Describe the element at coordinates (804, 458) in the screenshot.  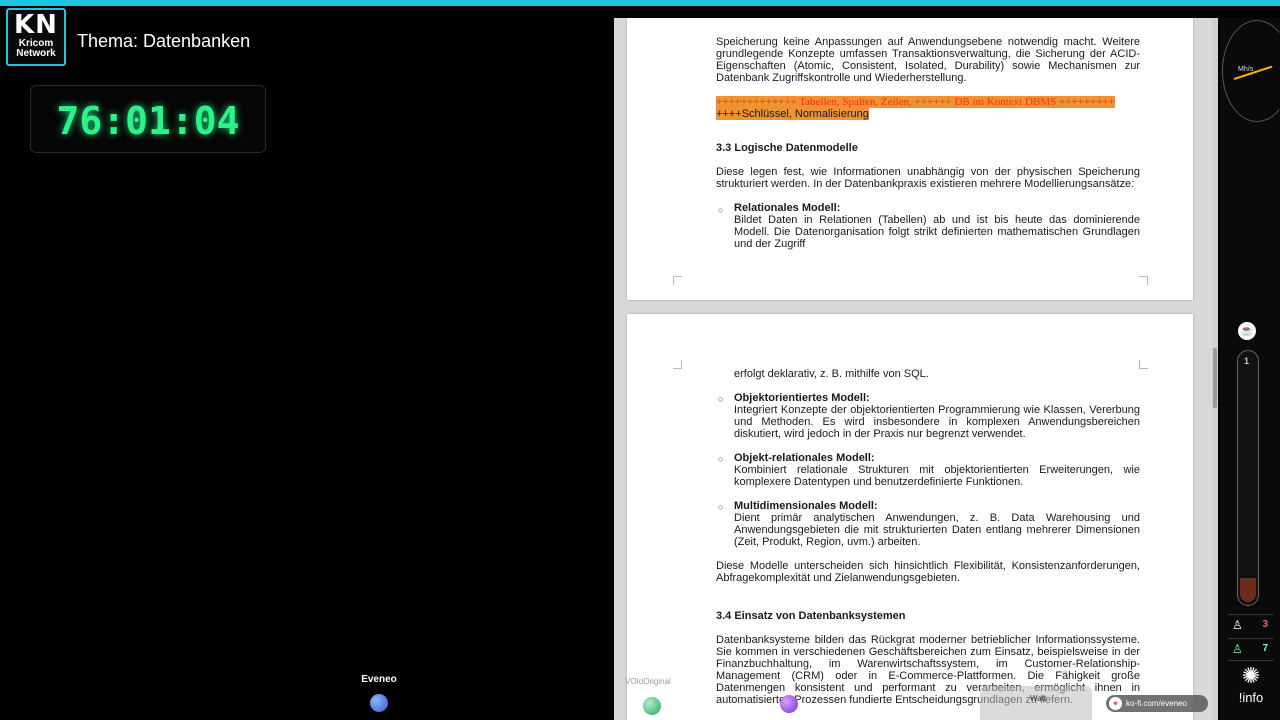
I see `list-item-title: Objekt-relationales Modell:` at that location.